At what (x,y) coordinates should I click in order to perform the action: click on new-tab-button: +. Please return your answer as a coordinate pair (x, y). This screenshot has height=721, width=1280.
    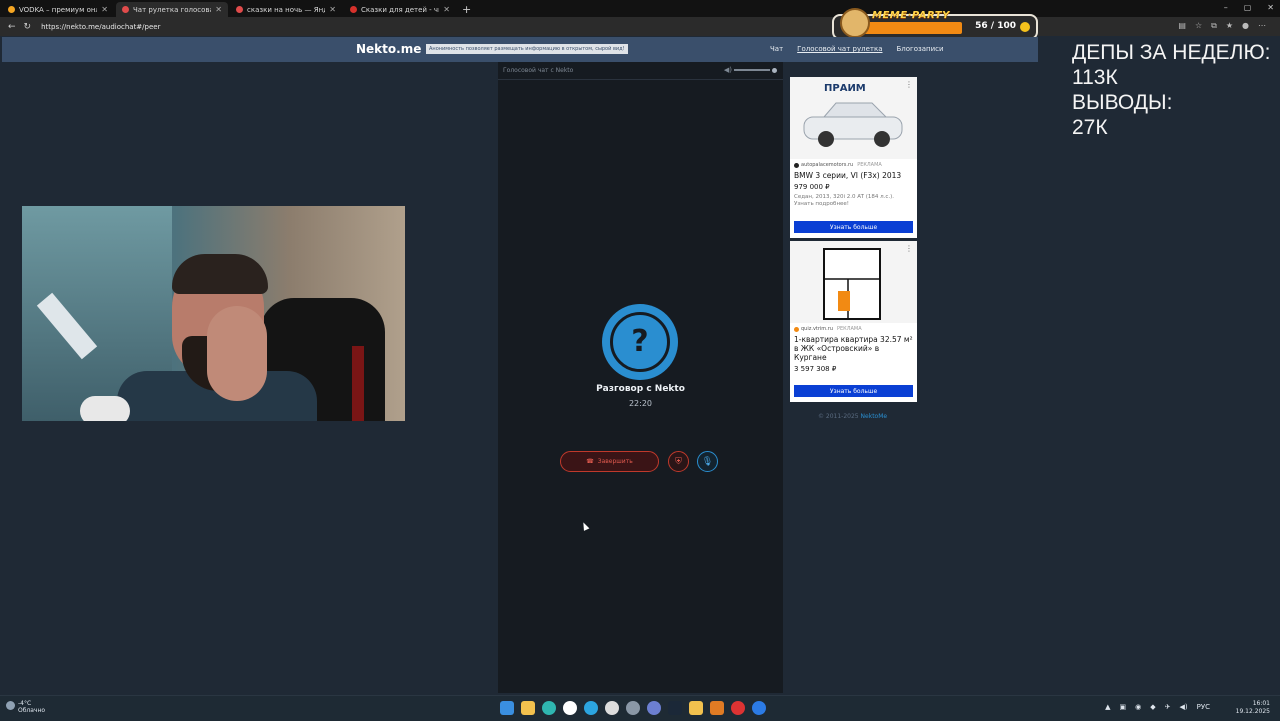
    Looking at the image, I should click on (466, 9).